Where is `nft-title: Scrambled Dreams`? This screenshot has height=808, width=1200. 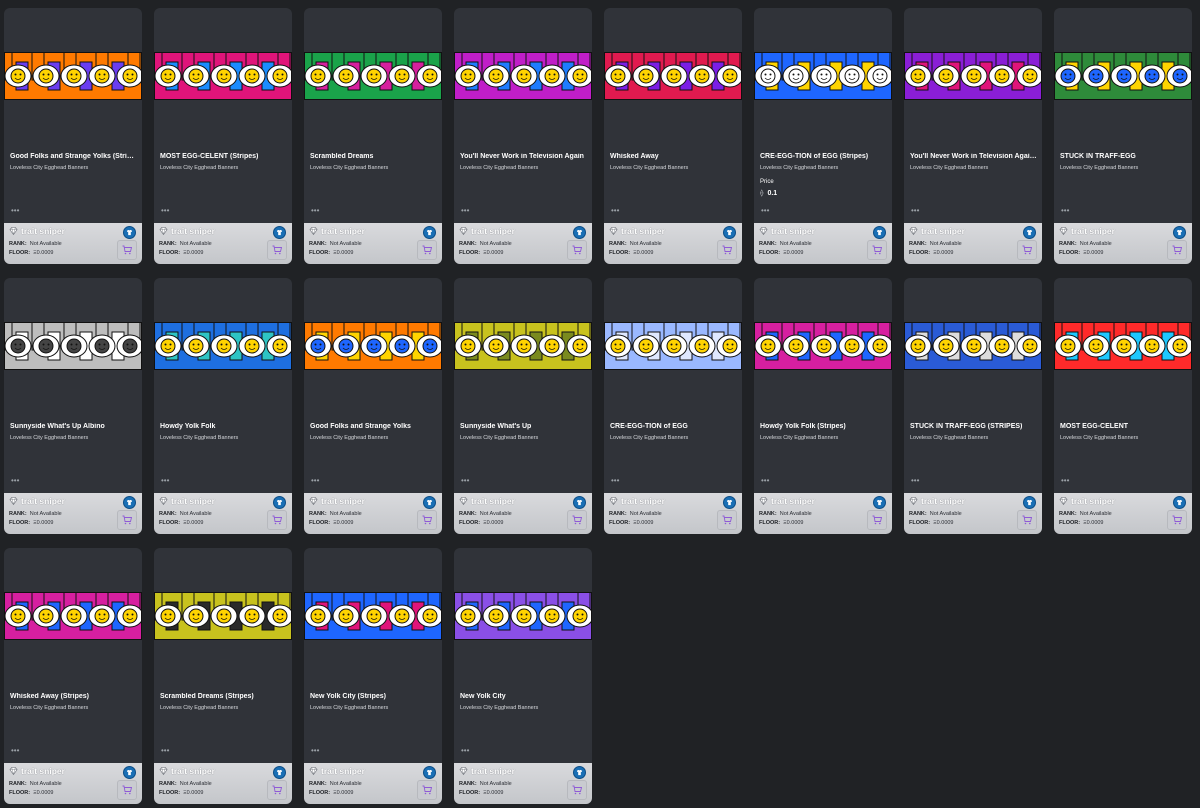 nft-title: Scrambled Dreams is located at coordinates (374, 156).